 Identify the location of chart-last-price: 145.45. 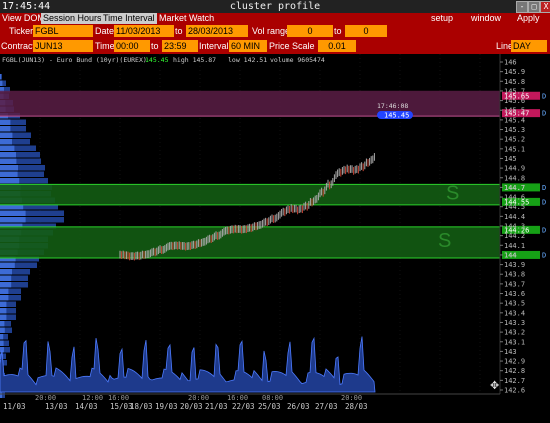
(157, 60).